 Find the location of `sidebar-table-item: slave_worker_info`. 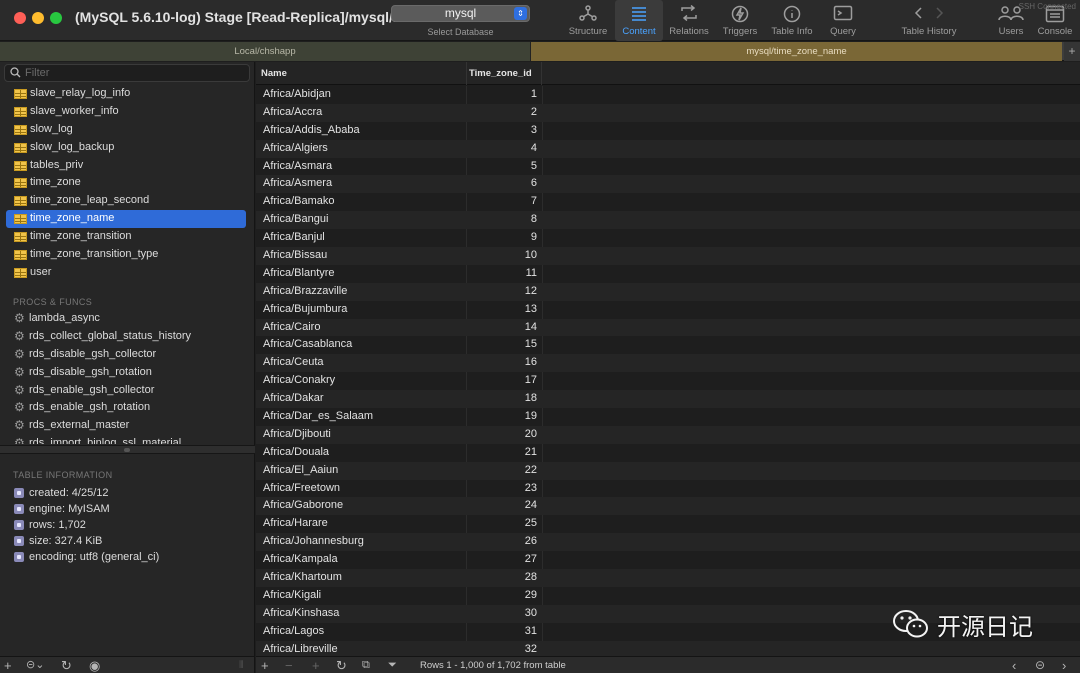

sidebar-table-item: slave_worker_info is located at coordinates (126, 112).